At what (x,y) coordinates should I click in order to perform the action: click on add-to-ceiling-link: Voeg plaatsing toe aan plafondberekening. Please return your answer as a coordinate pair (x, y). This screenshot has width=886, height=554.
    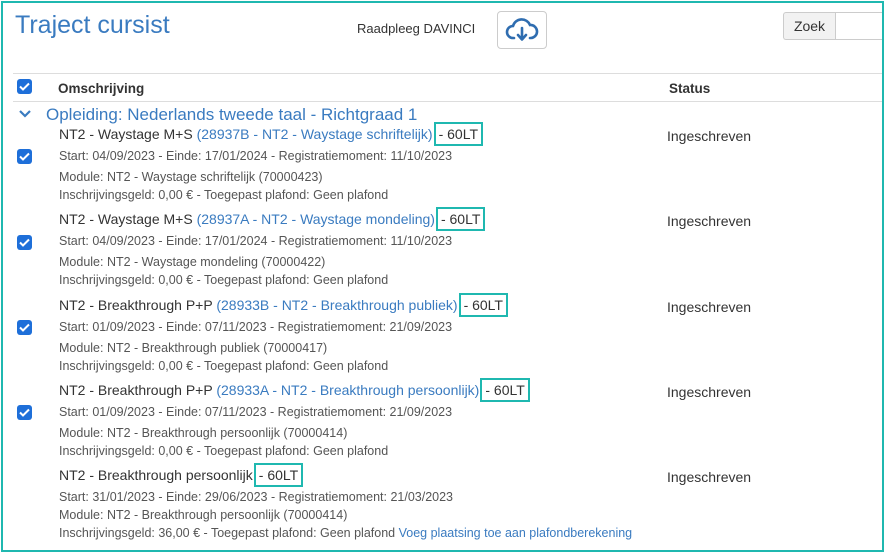
    Looking at the image, I should click on (516, 533).